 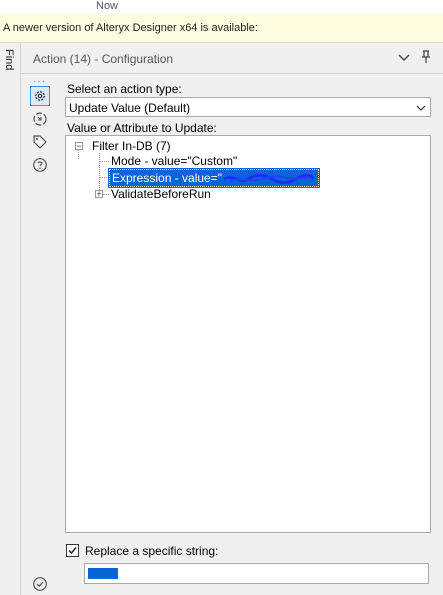 What do you see at coordinates (103, 59) in the screenshot?
I see `panel-title: Action (14) - Configuration` at bounding box center [103, 59].